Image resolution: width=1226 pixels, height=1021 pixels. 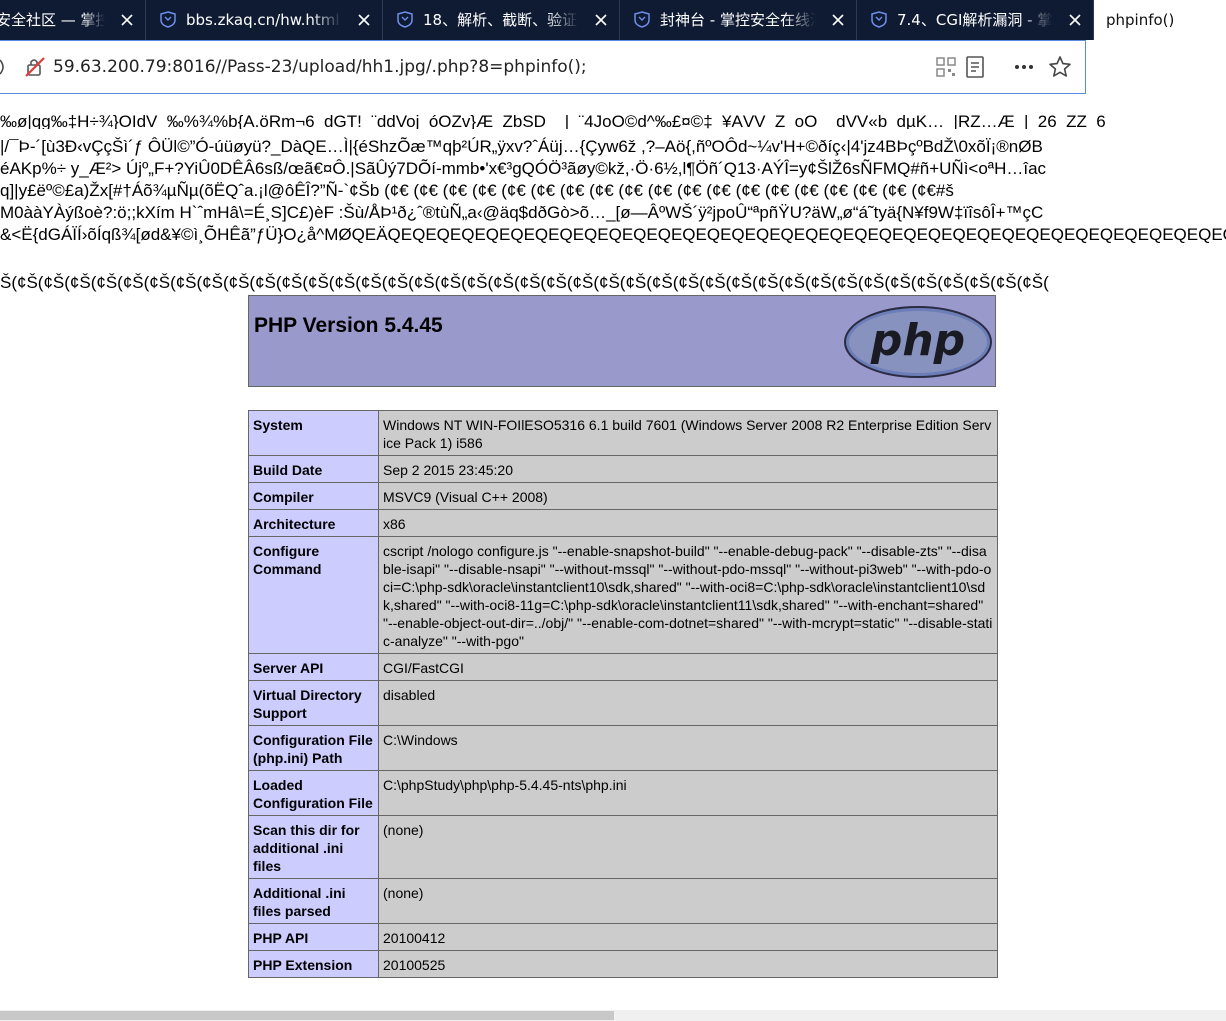 I want to click on phpinfo-header: PHP Version 5.4.45 php, so click(x=622, y=341).